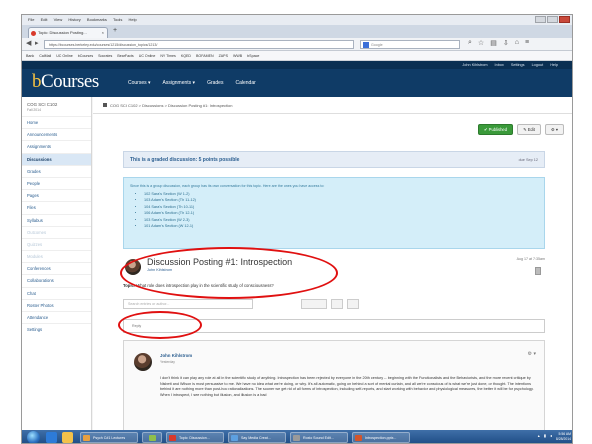 This screenshot has width=592, height=444. Describe the element at coordinates (56, 207) in the screenshot. I see `course-nav-files: Files` at that location.